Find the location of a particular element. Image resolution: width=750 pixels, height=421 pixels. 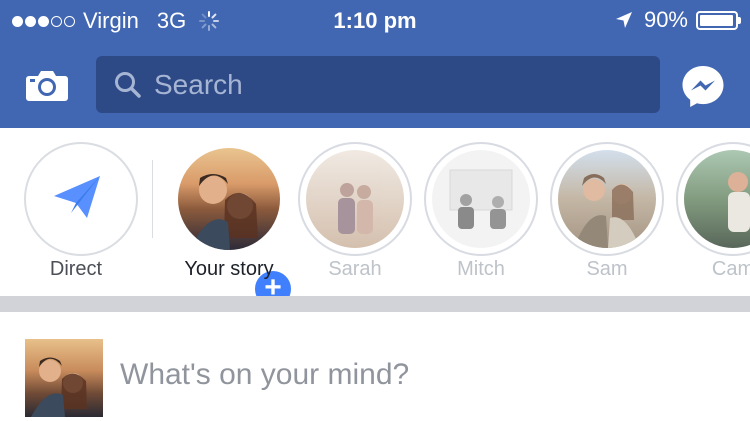

story-sarah is located at coordinates (355, 199).